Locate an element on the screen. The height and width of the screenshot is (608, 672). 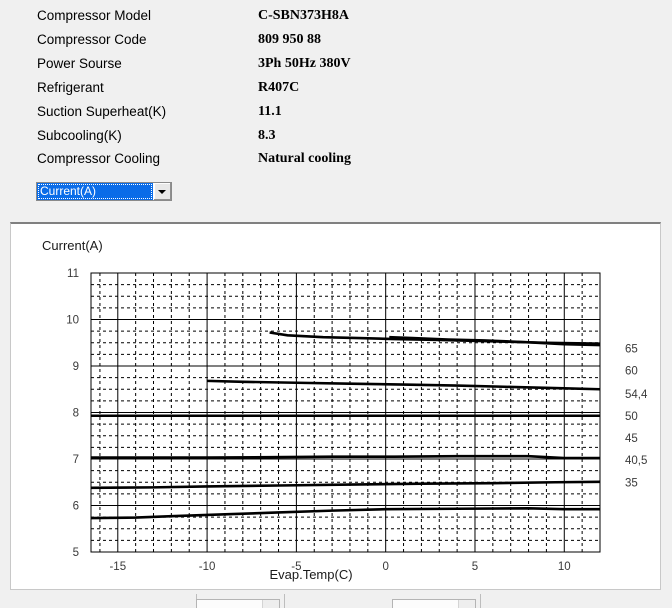
spec-value: 11.1 is located at coordinates (270, 111).